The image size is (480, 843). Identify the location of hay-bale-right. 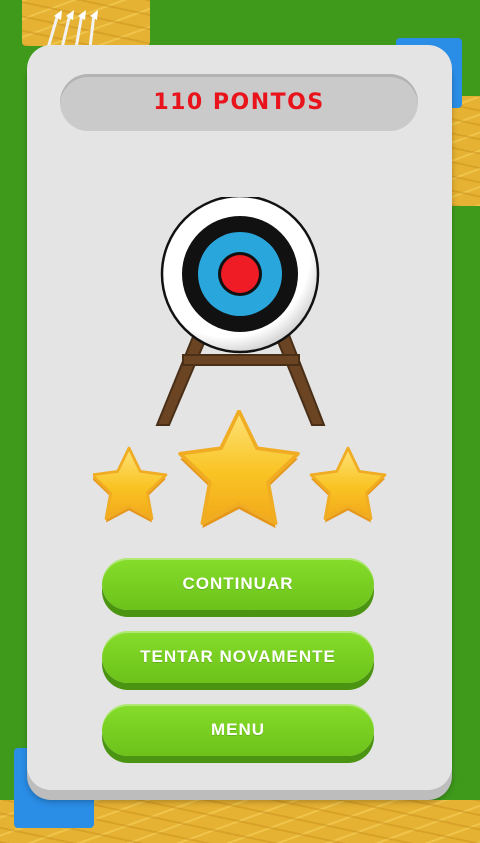
(466, 151).